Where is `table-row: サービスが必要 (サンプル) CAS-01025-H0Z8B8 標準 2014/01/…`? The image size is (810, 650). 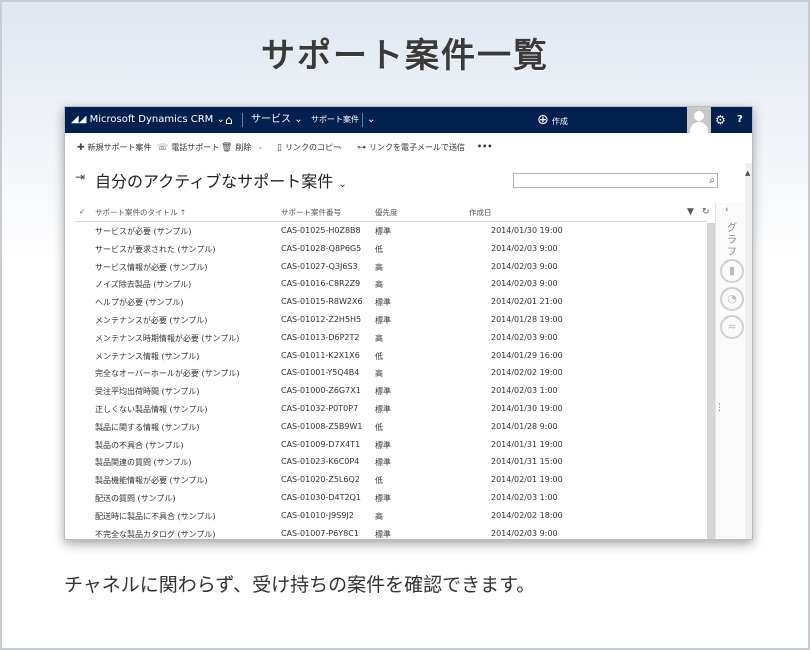
table-row: サービスが必要 (サンプル) CAS-01025-H0Z8B8 標準 2014/01/… is located at coordinates (391, 231).